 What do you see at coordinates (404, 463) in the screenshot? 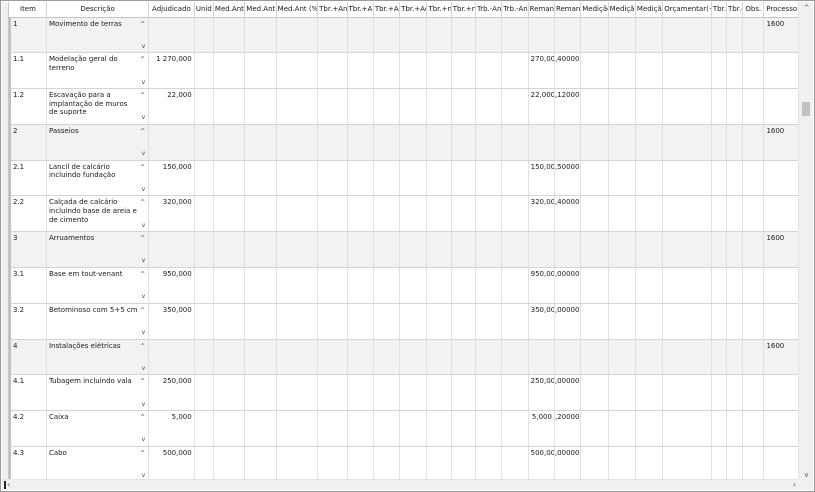
I see `table-row: 4.3Cabo^v500,000500,000,000000` at bounding box center [404, 463].